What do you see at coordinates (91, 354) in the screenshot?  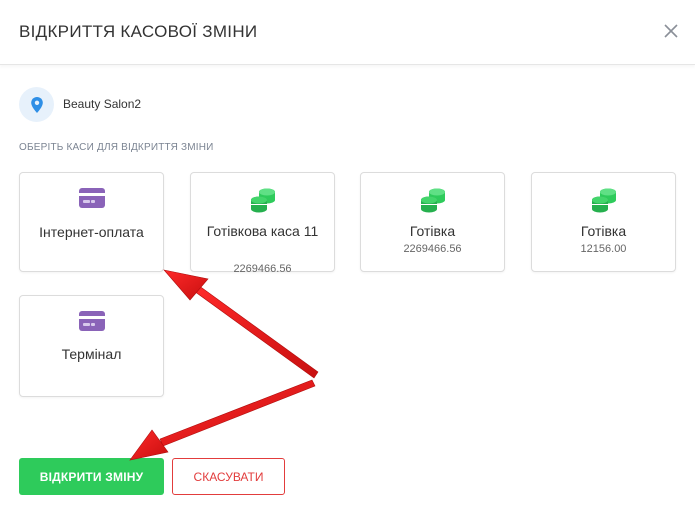 I see `register-name: Термінал` at bounding box center [91, 354].